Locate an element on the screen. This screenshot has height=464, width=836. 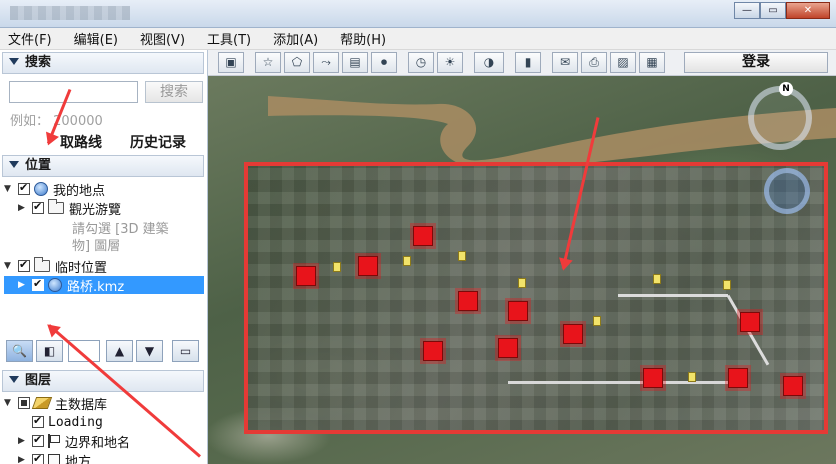
window-title-blurred is located at coordinates (70, 13).